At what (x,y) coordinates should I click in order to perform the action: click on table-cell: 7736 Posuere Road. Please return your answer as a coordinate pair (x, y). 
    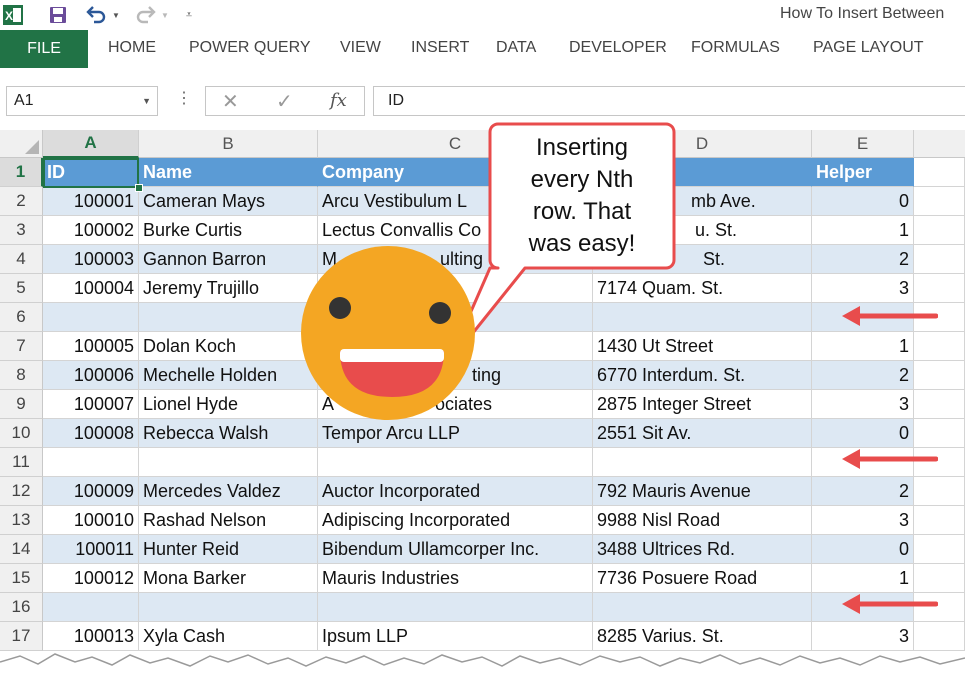
    Looking at the image, I should click on (702, 578).